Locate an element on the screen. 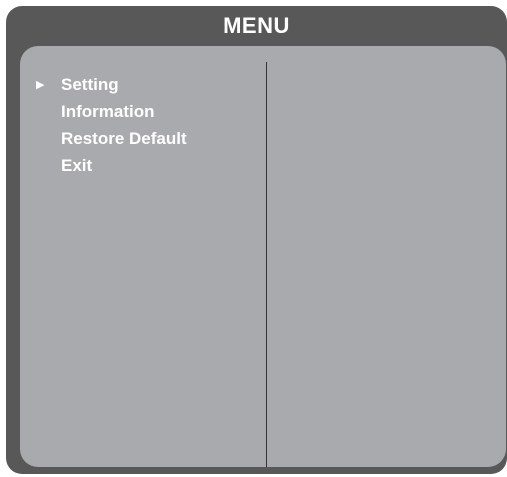 The image size is (507, 477). menu-item-restore-default: Restore Default is located at coordinates (111, 138).